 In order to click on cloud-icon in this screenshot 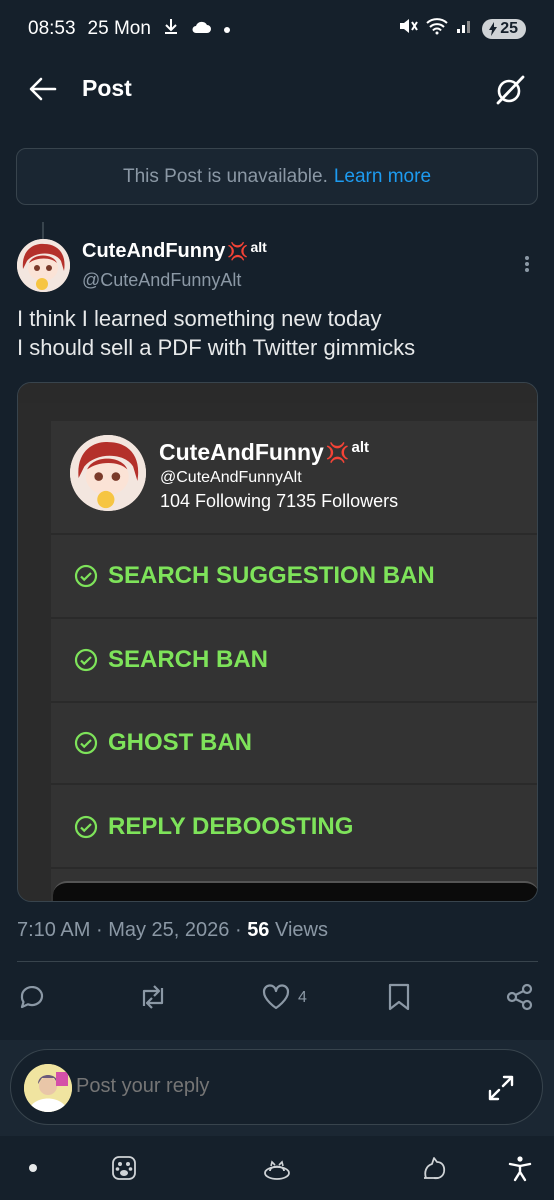, I will do `click(201, 29)`.